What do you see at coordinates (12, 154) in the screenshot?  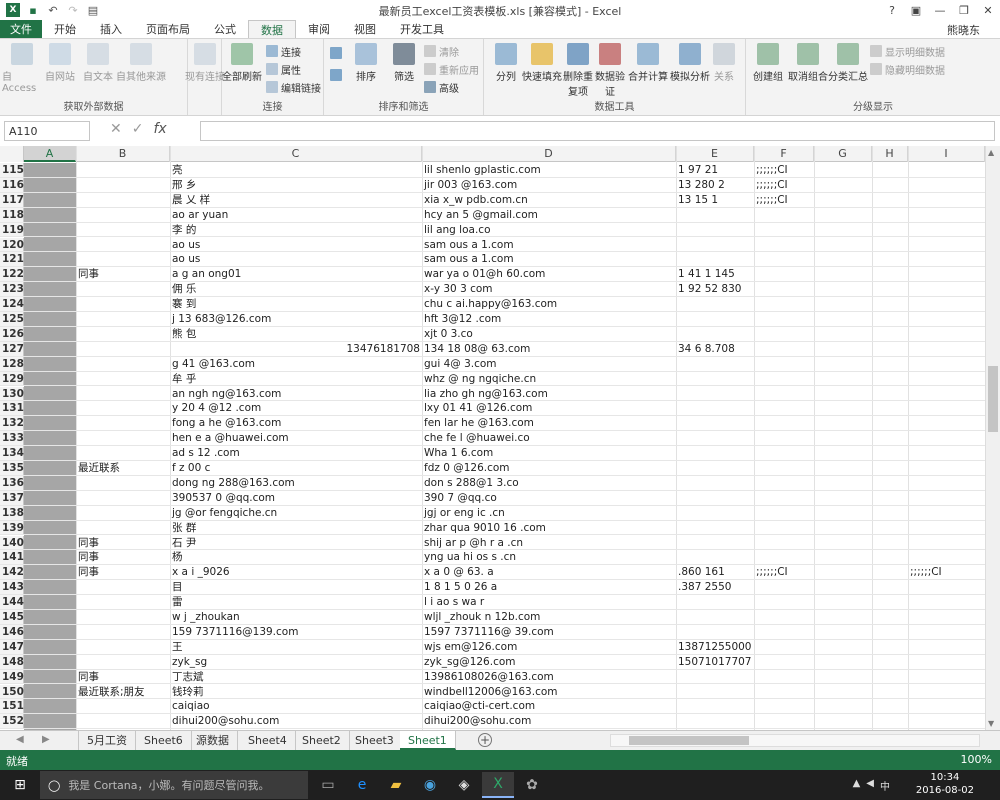 I see `select-all-button` at bounding box center [12, 154].